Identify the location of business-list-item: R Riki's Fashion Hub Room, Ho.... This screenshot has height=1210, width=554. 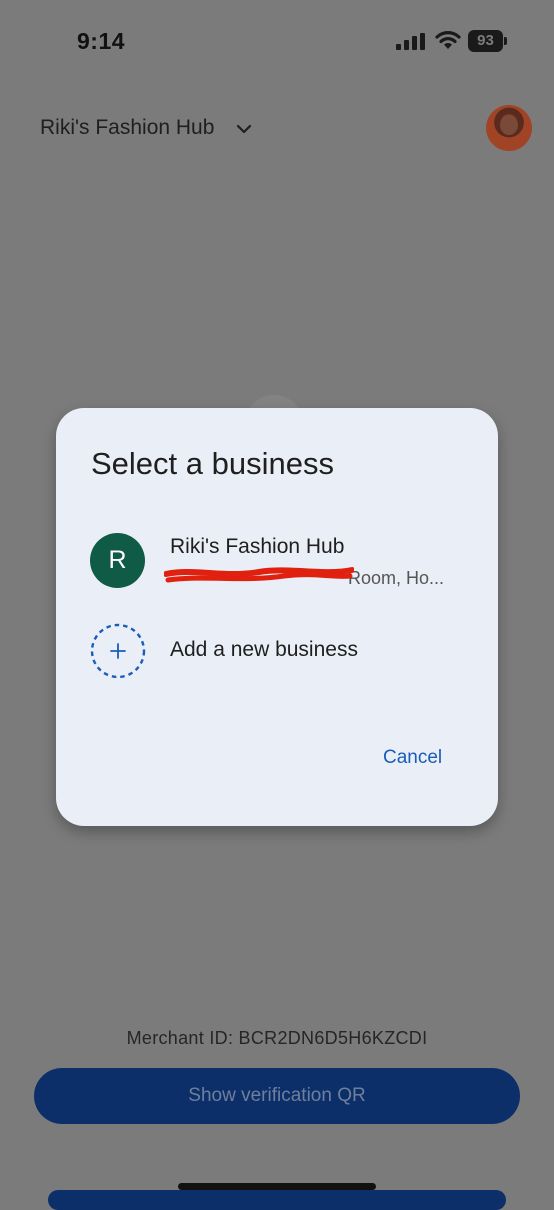
(280, 562).